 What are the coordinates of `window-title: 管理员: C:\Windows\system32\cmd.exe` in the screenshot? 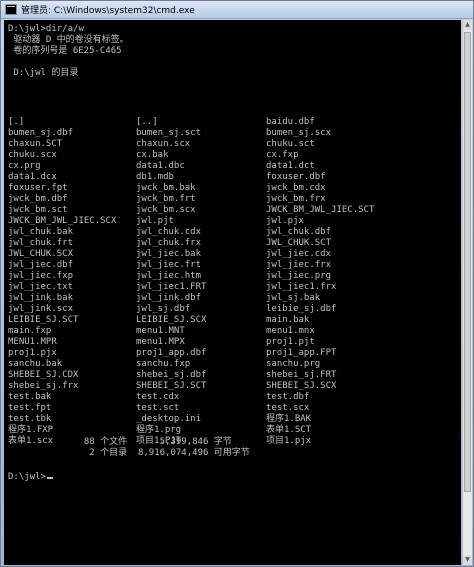 It's located at (108, 11).